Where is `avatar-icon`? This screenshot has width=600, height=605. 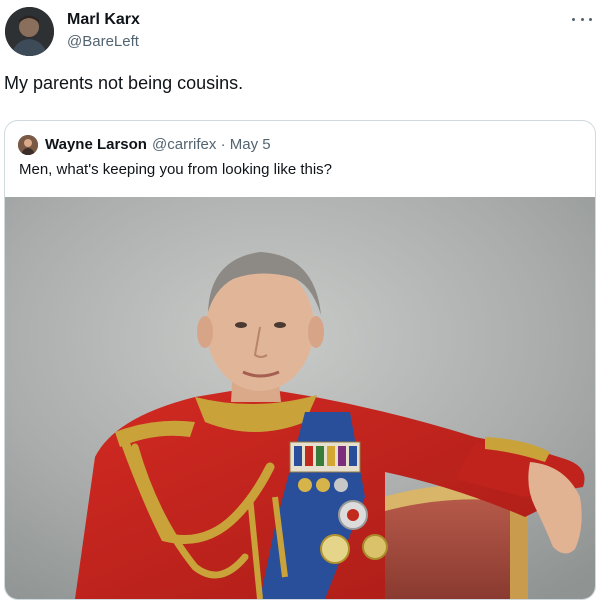
avatar-icon is located at coordinates (29, 31).